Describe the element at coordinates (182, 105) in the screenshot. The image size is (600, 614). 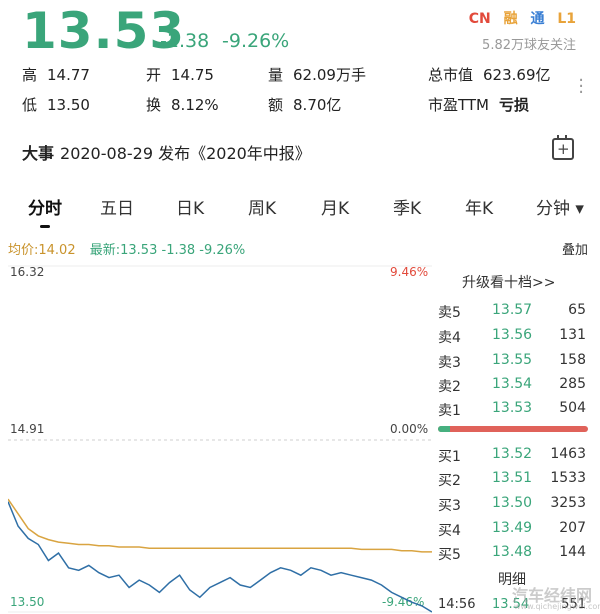
I see `stat-turnover: 换 8.12%` at that location.